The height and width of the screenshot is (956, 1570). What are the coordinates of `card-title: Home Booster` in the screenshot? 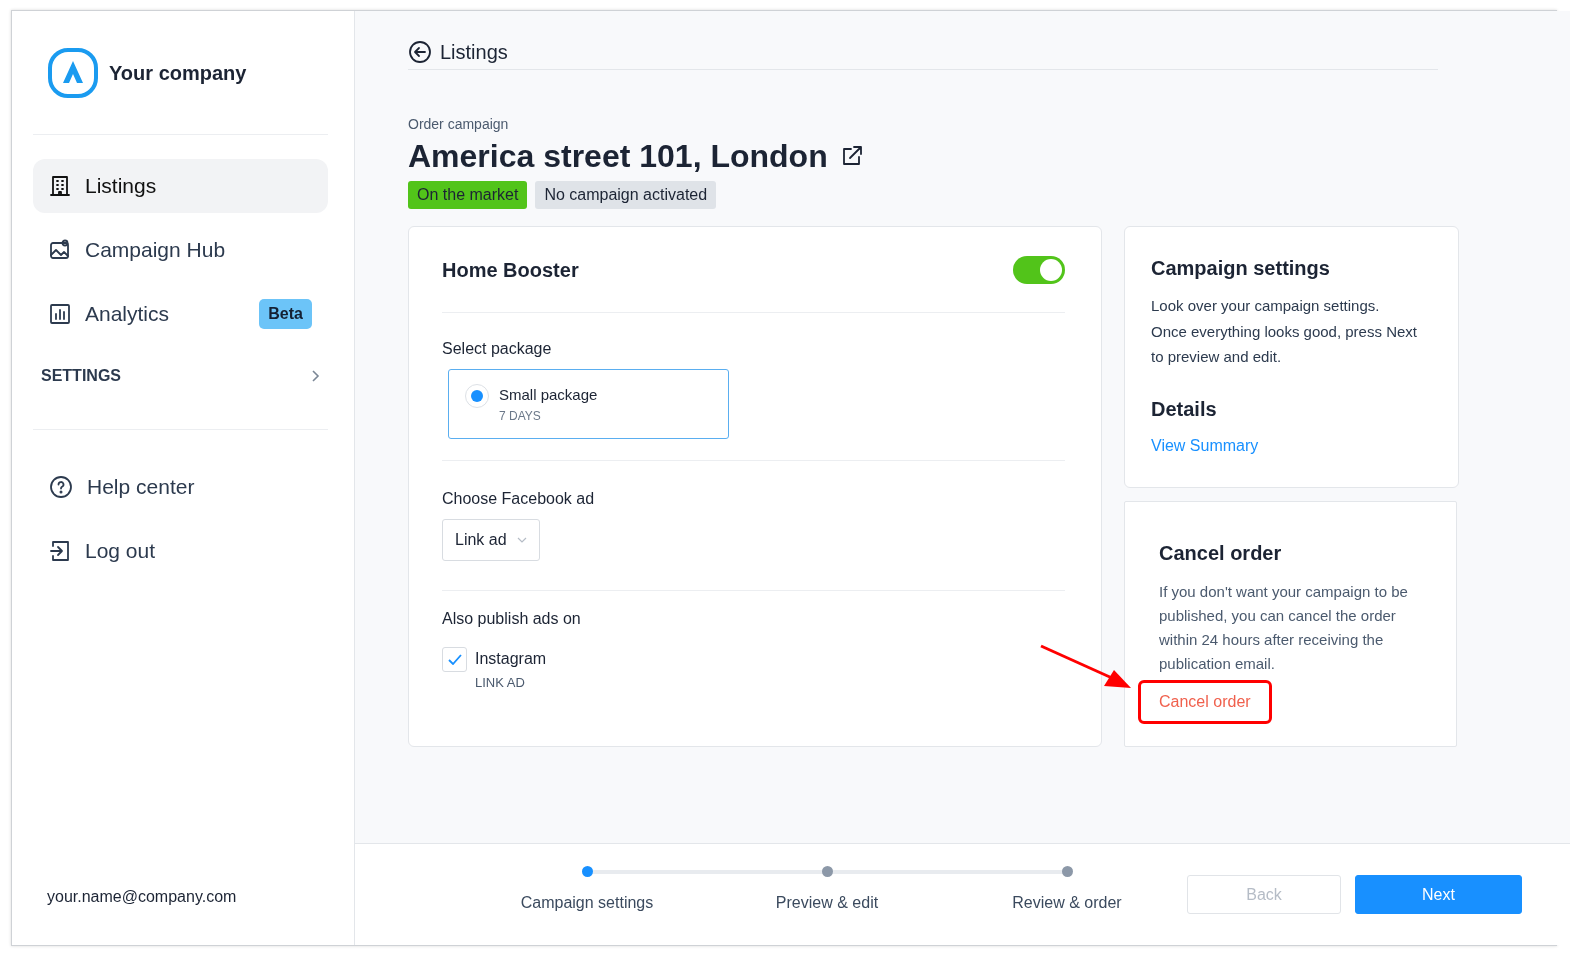 It's located at (510, 270).